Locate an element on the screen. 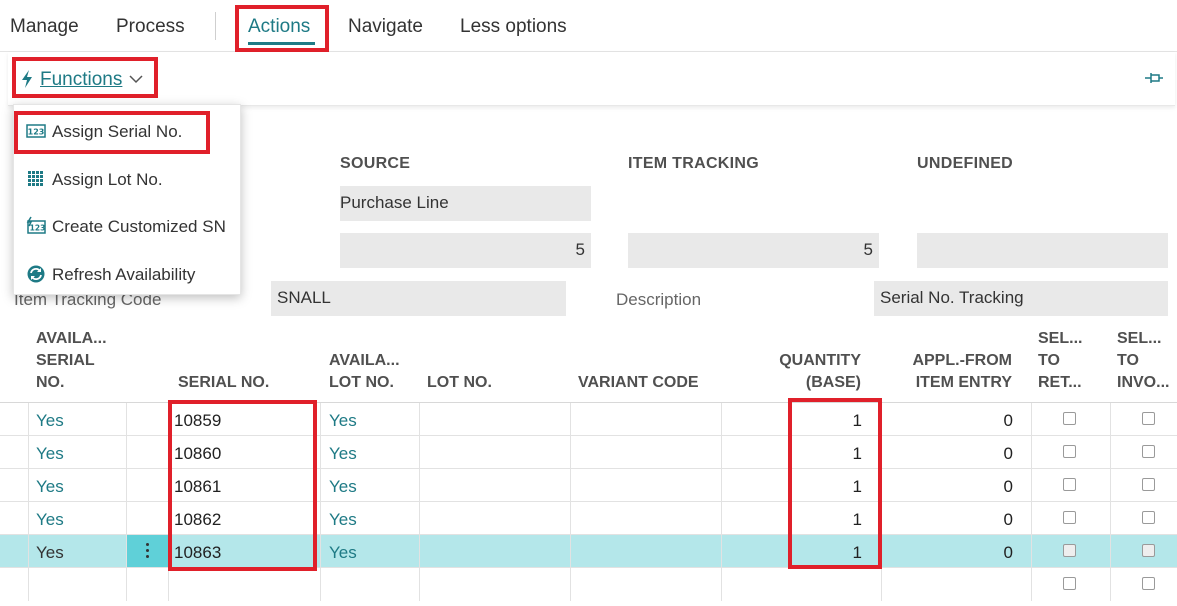 The width and height of the screenshot is (1177, 606). menu-process: Process is located at coordinates (150, 27).